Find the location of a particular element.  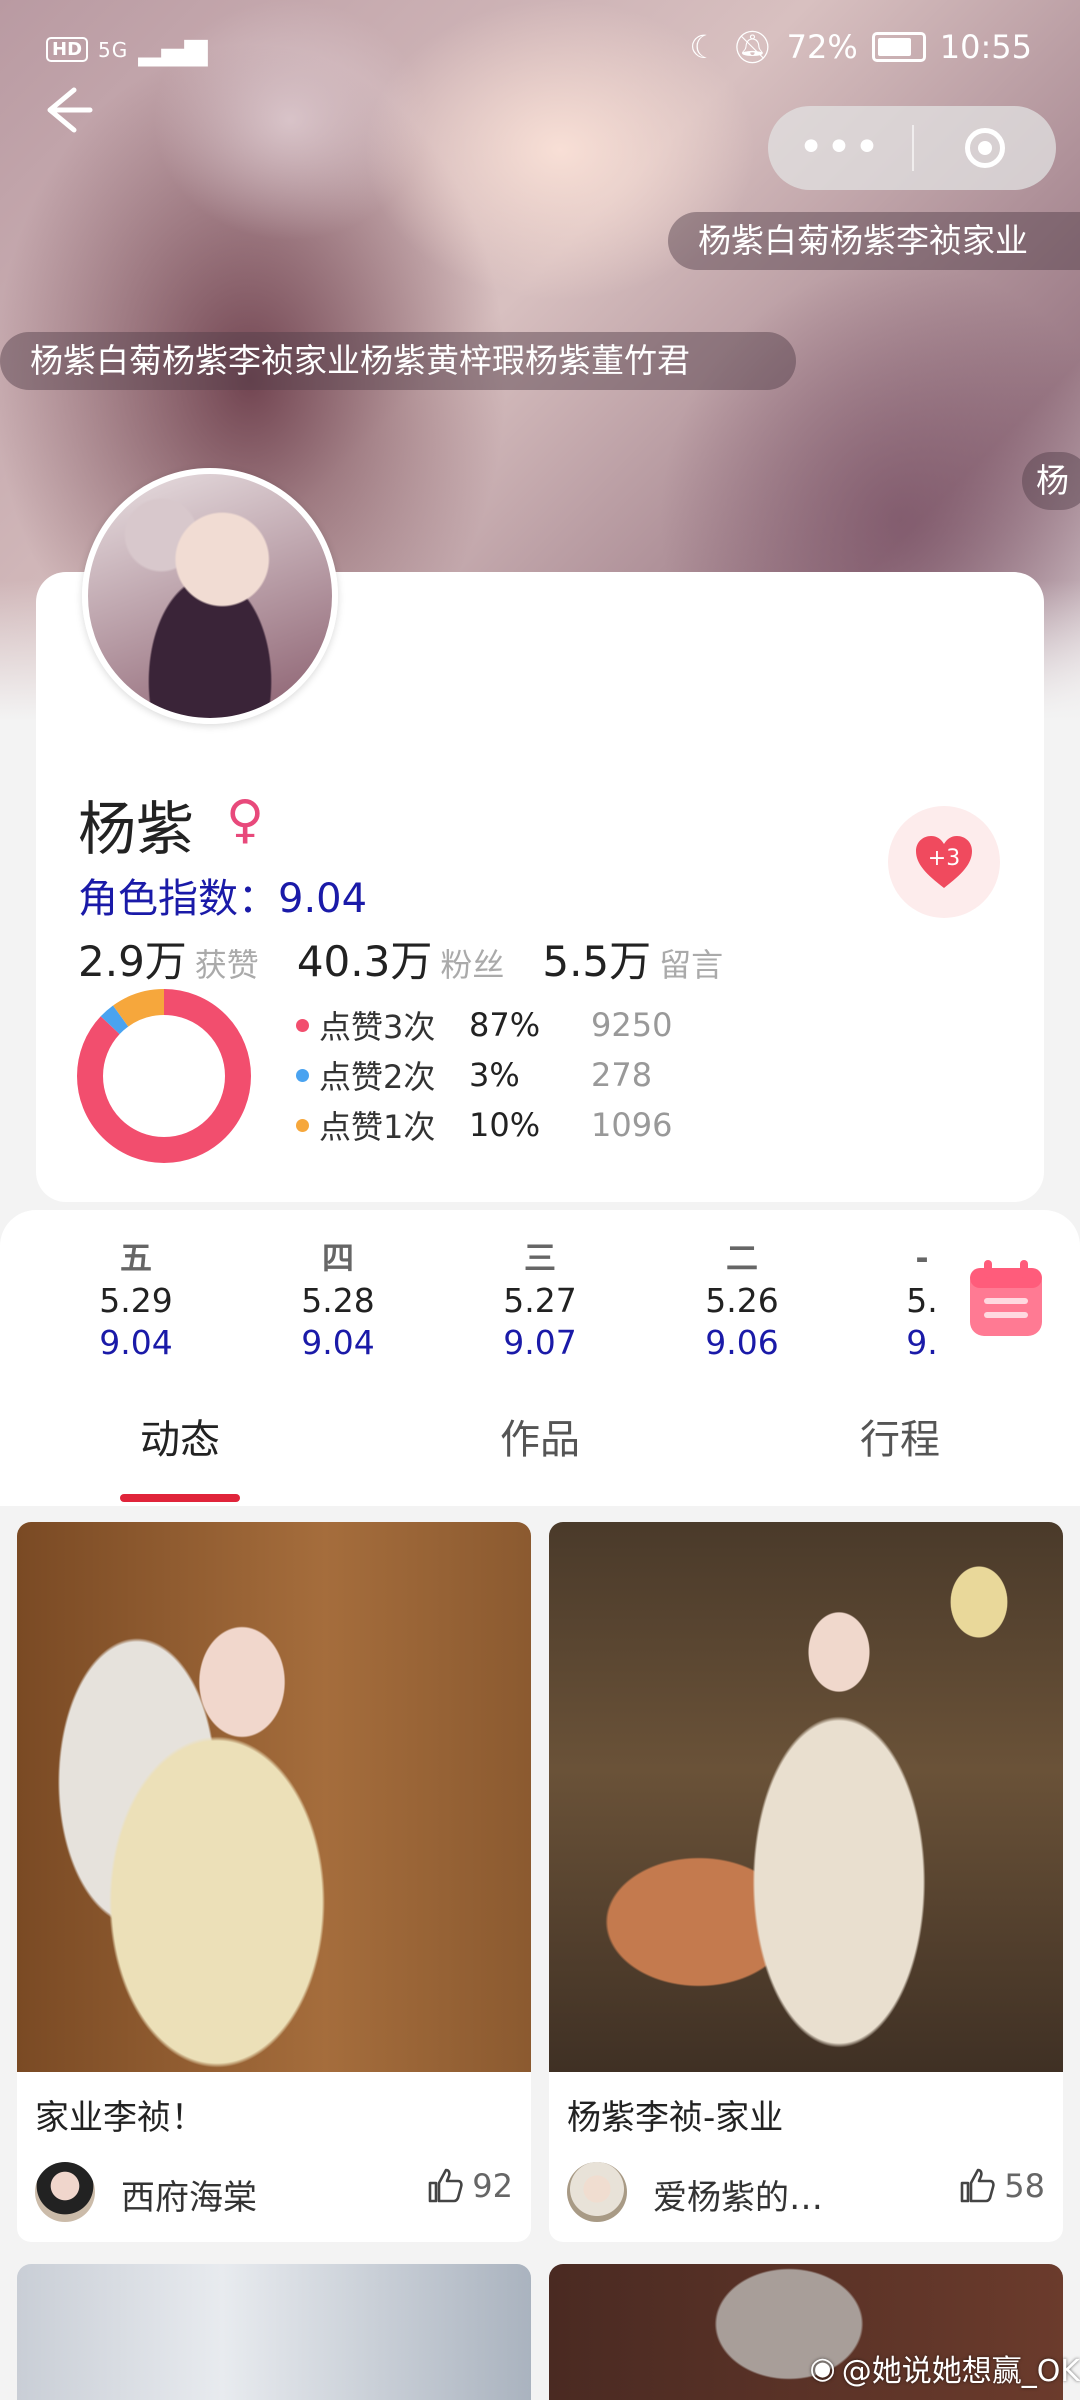

weekday: 五 is located at coordinates (135, 1258).